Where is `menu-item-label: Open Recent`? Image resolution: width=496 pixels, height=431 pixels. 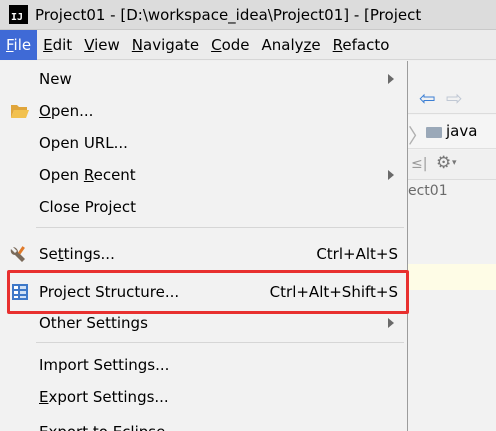 menu-item-label: Open Recent is located at coordinates (87, 175).